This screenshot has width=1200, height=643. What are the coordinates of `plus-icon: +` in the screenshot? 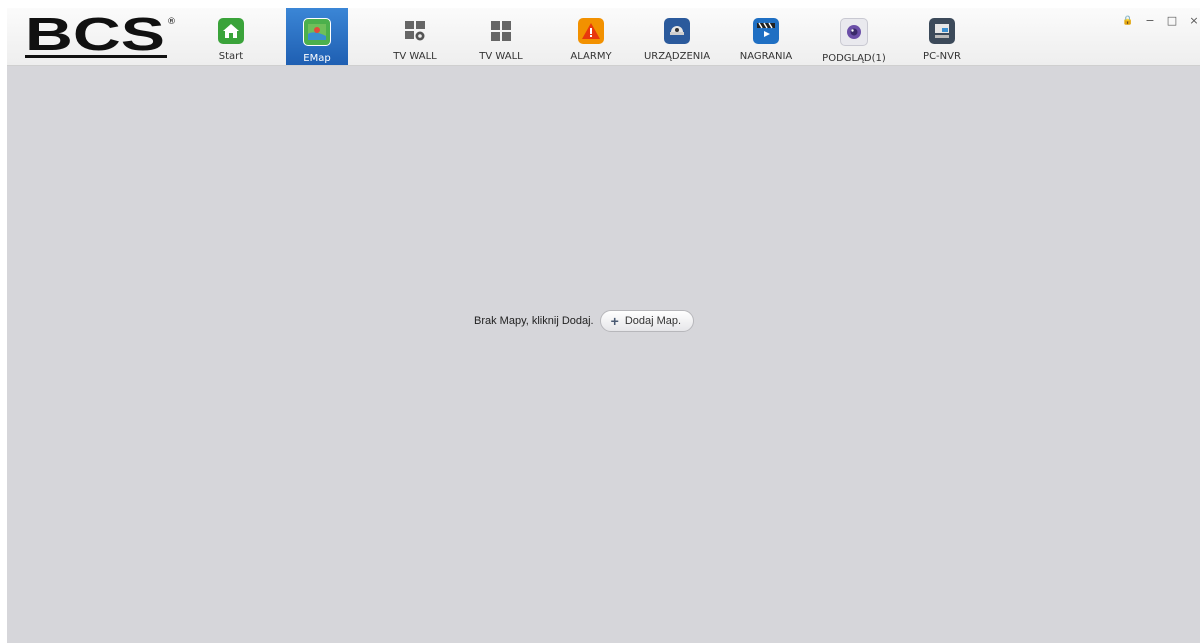 It's located at (614, 321).